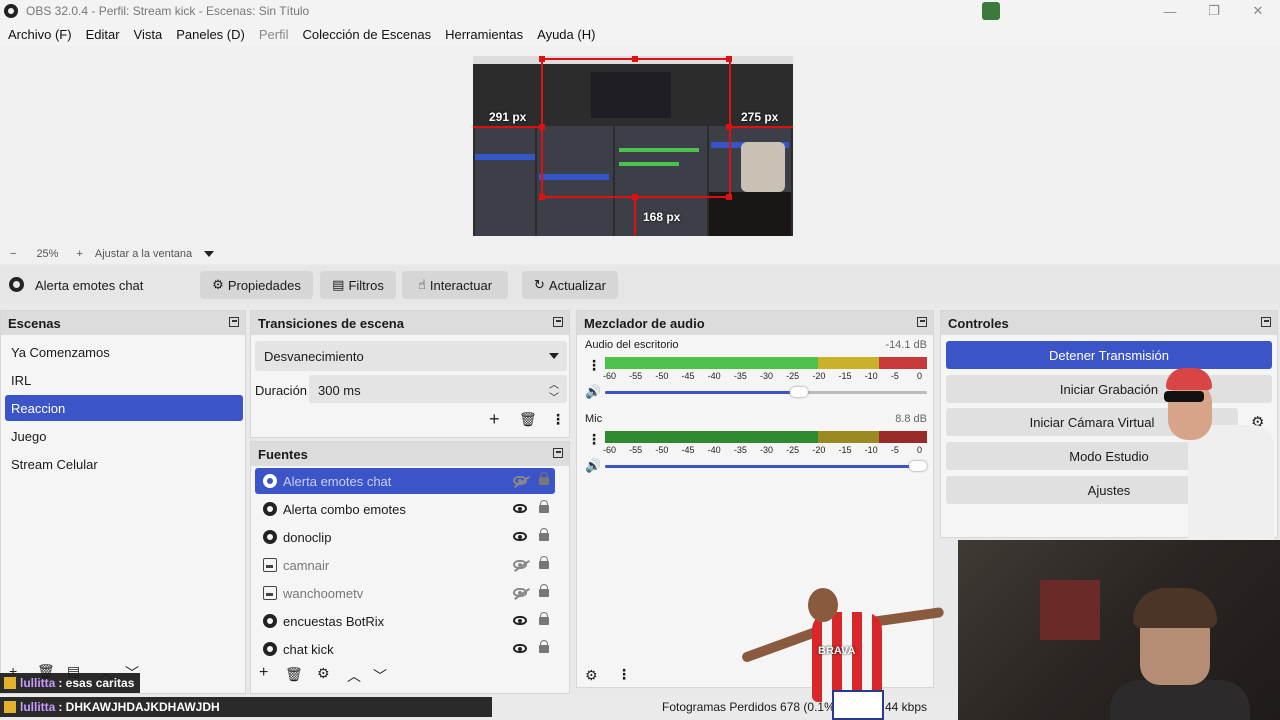  What do you see at coordinates (659, 150) in the screenshot?
I see `preview-nested-meter` at bounding box center [659, 150].